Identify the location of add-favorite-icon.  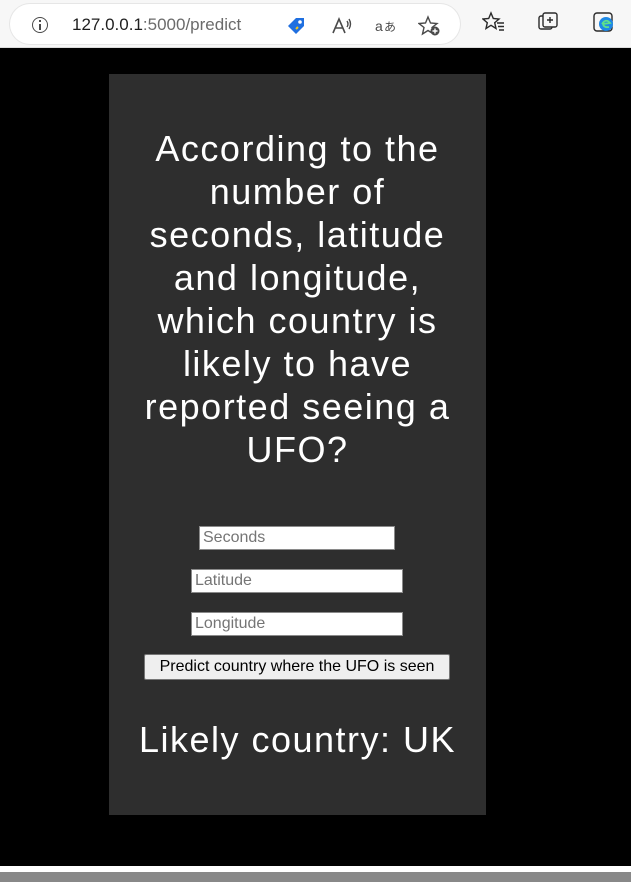
(430, 26).